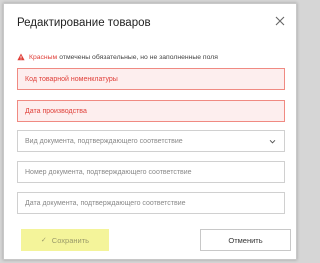 This screenshot has width=320, height=263. I want to click on product-code-placeholder: Код товарной номенклатуры, so click(71, 79).